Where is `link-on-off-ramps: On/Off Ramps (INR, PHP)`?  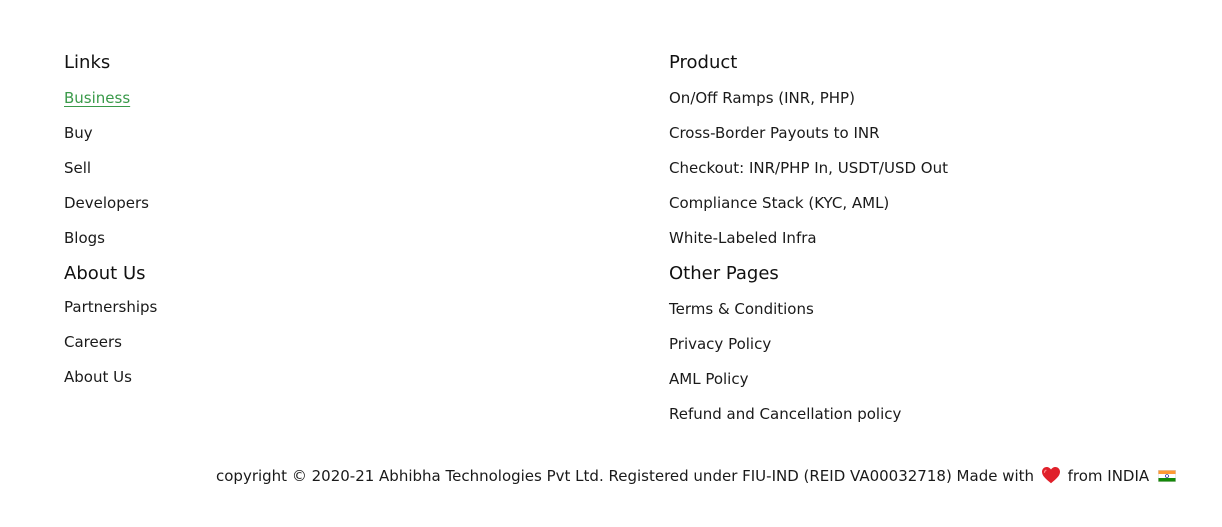
link-on-off-ramps: On/Off Ramps (INR, PHP) is located at coordinates (762, 98).